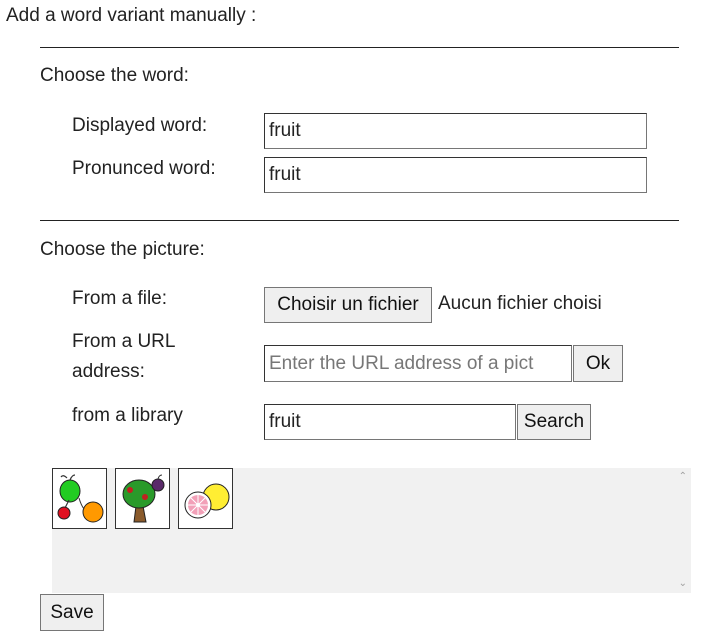  I want to click on scroll-up-icon: ⌃, so click(683, 477).